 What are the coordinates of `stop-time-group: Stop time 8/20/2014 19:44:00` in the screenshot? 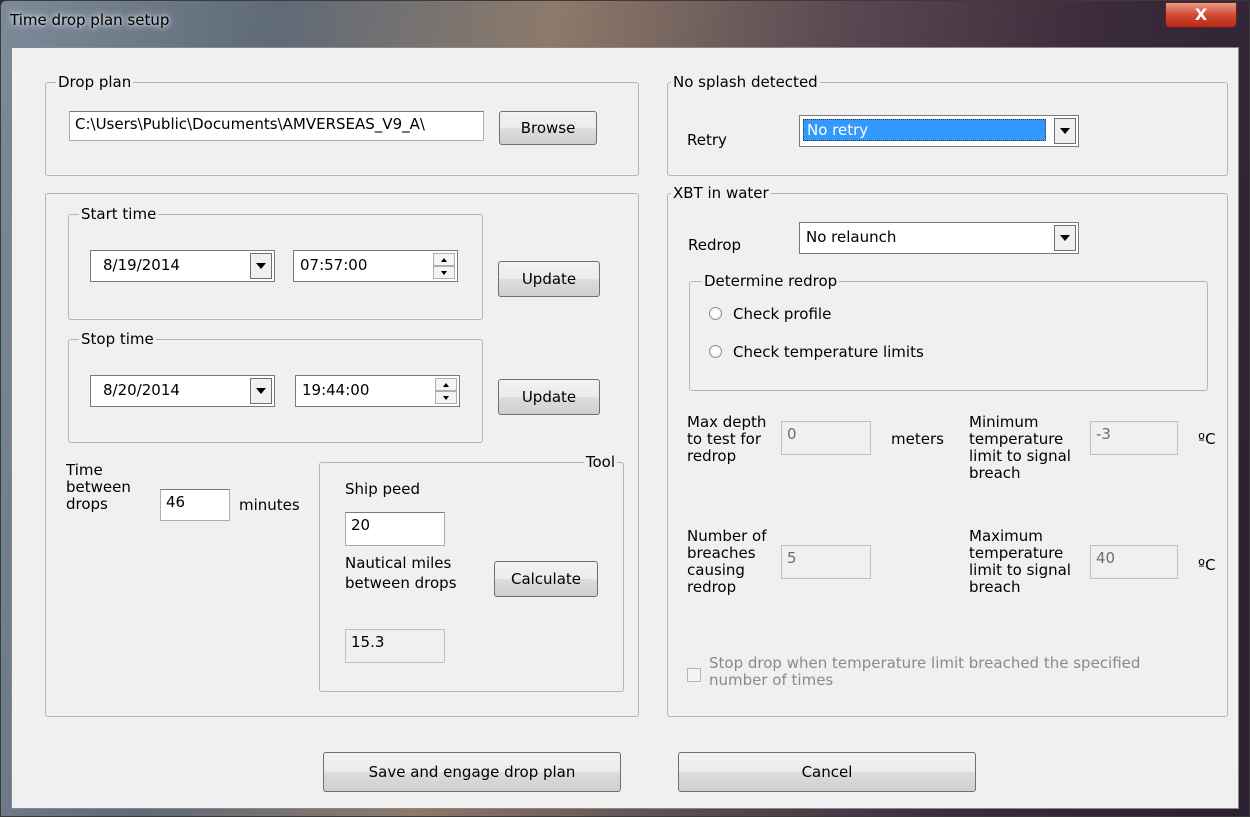 It's located at (275, 386).